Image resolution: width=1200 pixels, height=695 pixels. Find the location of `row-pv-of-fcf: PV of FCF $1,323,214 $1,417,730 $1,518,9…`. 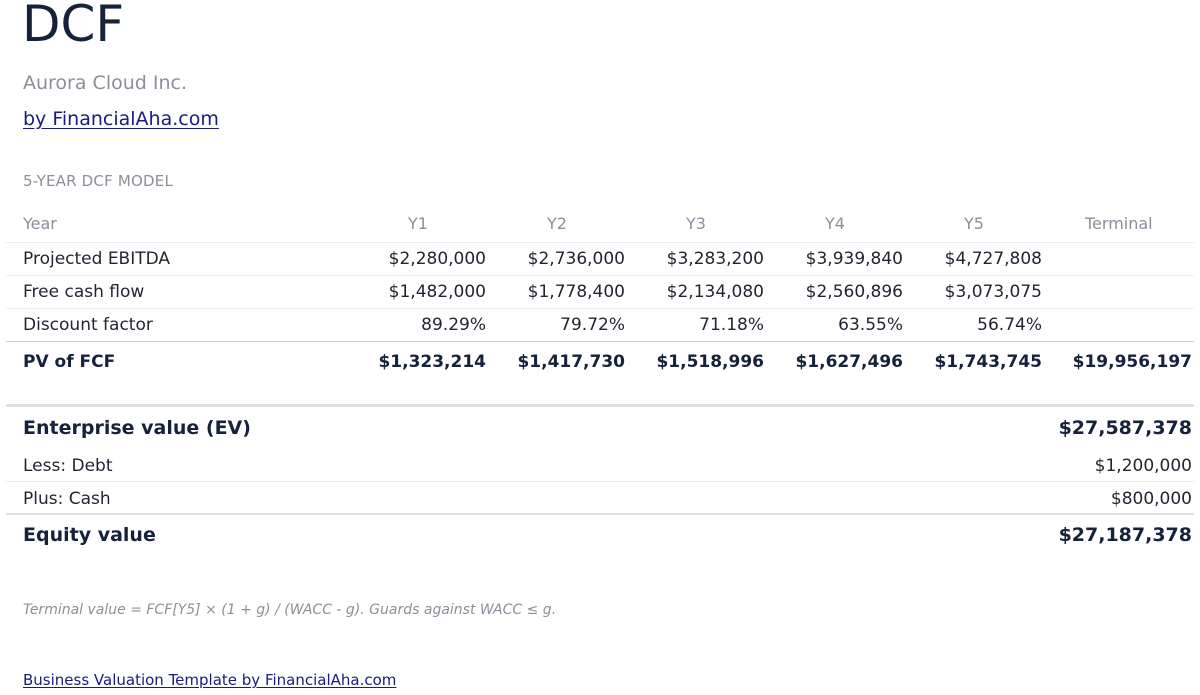

row-pv-of-fcf: PV of FCF $1,323,214 $1,417,730 $1,518,9… is located at coordinates (600, 363).